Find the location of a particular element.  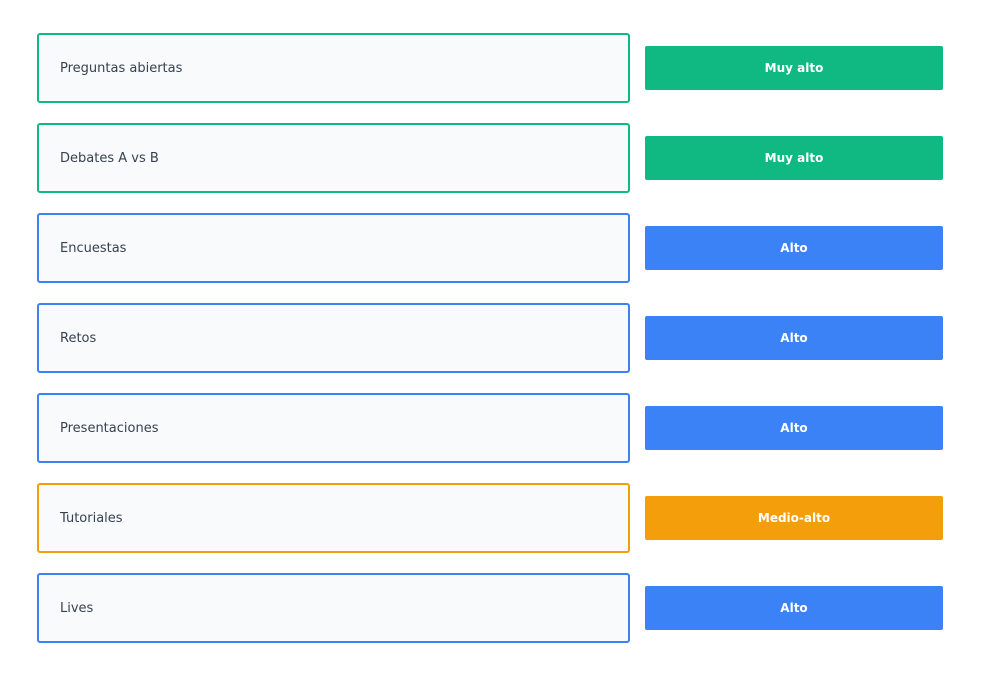

content-type-card: Retos is located at coordinates (333, 338).